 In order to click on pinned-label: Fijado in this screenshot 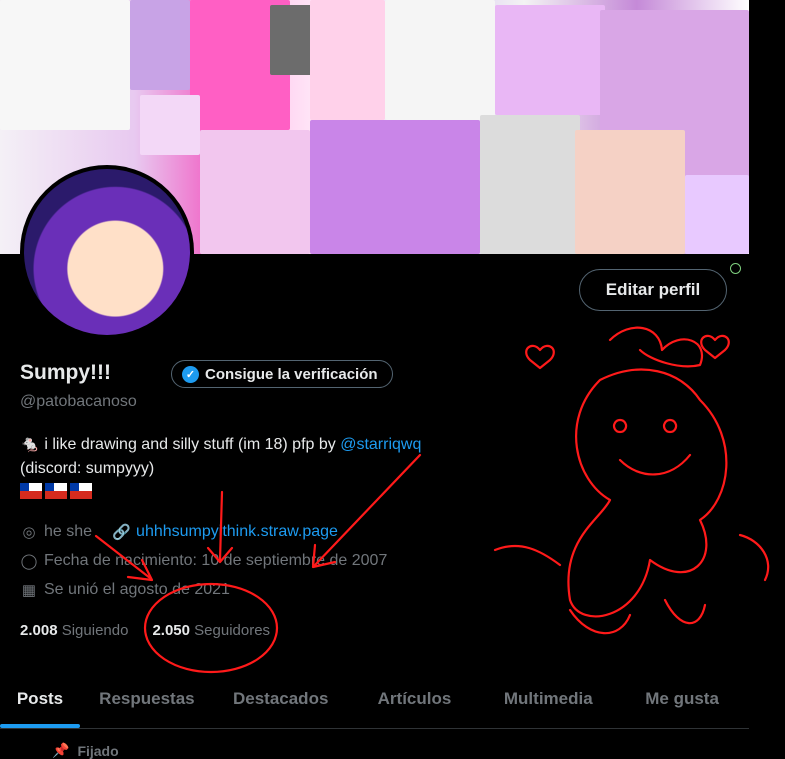, I will do `click(98, 750)`.